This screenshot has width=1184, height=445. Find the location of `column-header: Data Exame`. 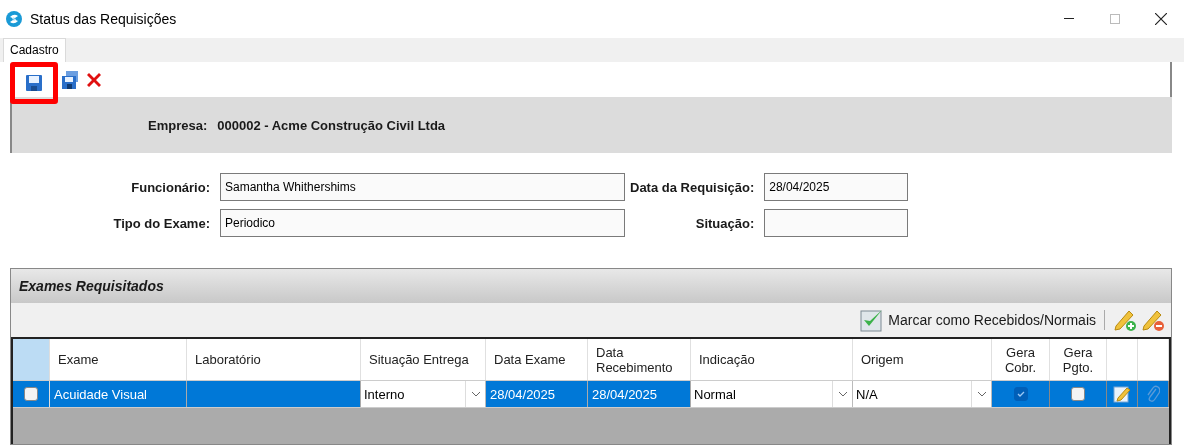

column-header: Data Exame is located at coordinates (537, 359).